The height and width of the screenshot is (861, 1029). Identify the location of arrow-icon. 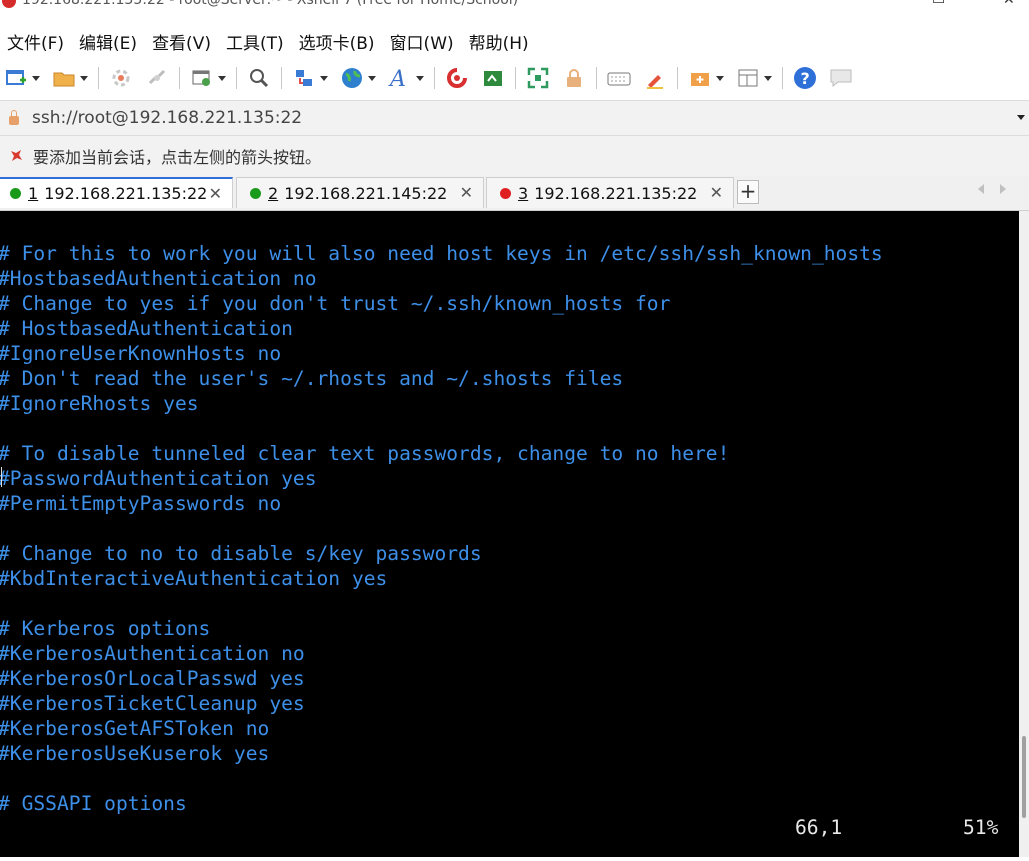
(17, 156).